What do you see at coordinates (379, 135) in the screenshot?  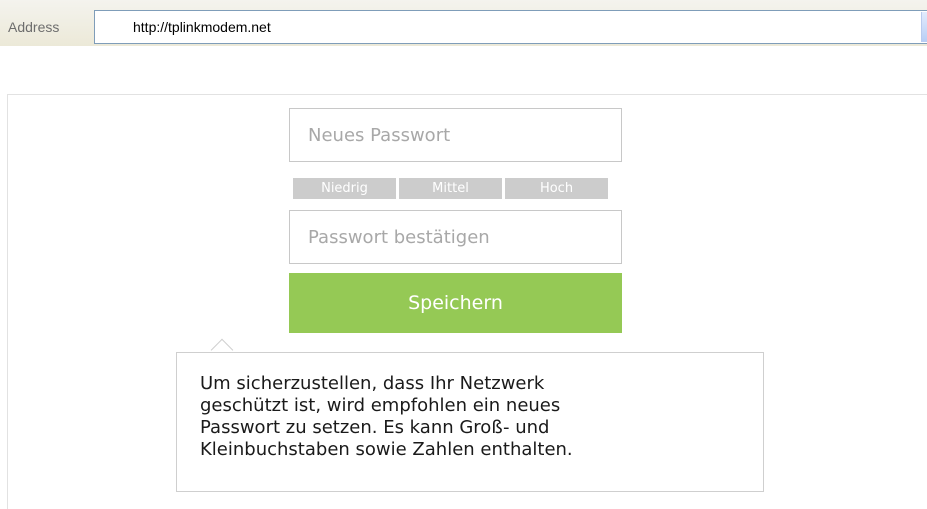 I see `new-password-placeholder: Neues Passwort` at bounding box center [379, 135].